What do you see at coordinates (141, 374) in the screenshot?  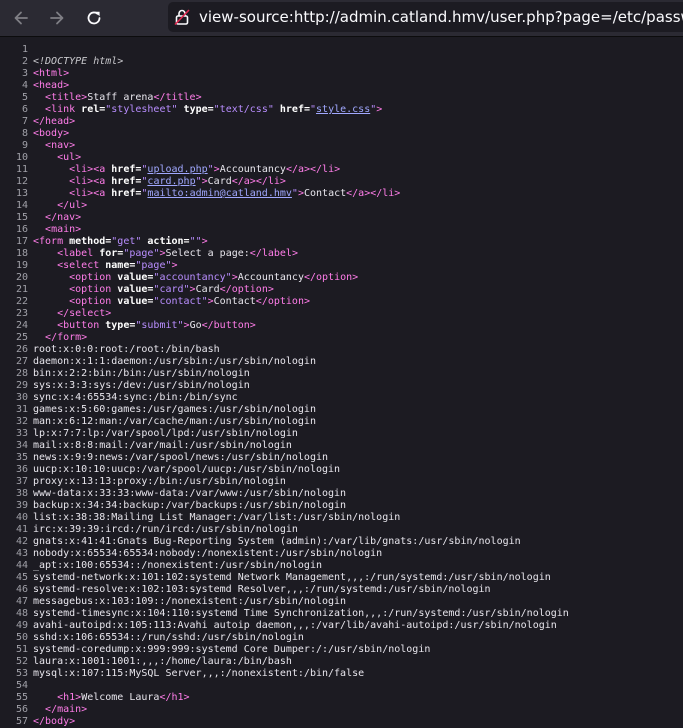 I see `line-code: bin:x:2:2:bin:/bin:/usr/sbin/nologin` at bounding box center [141, 374].